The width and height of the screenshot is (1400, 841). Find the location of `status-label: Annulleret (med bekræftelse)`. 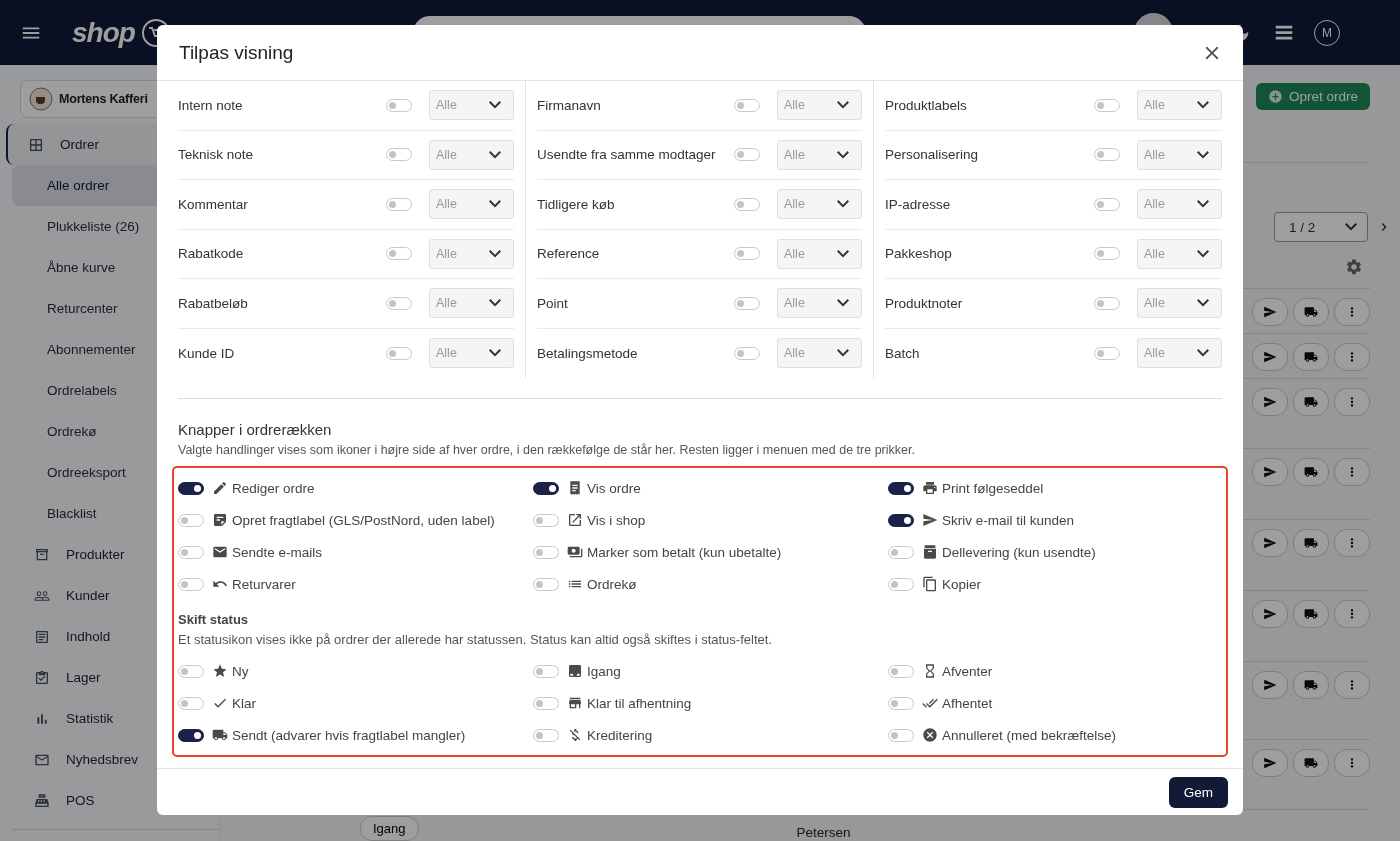

status-label: Annulleret (med bekræftelse) is located at coordinates (1029, 735).